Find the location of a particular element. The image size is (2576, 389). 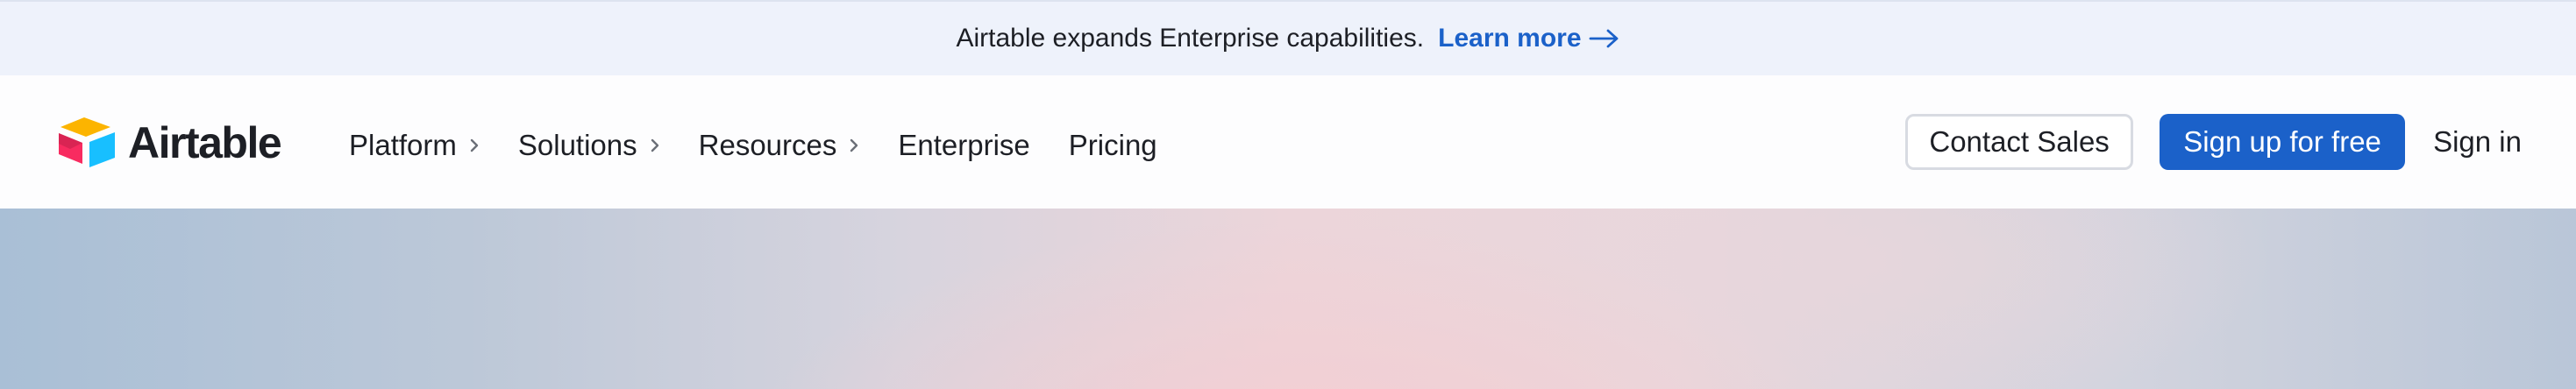

nav-platform: Platform is located at coordinates (414, 145).